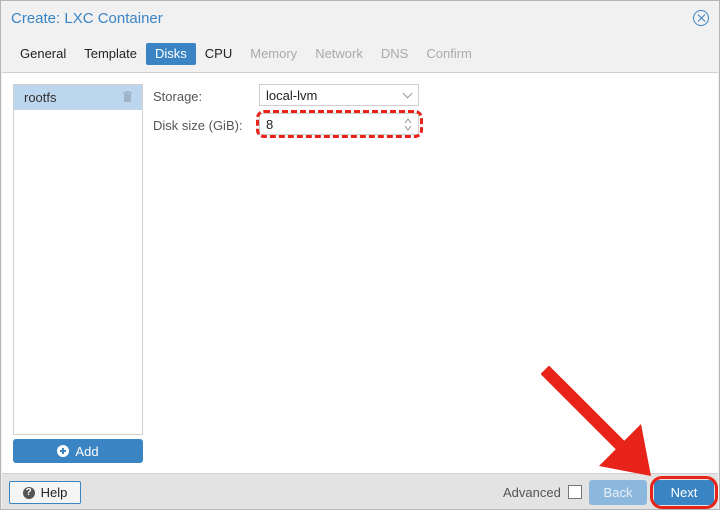 The image size is (720, 510). What do you see at coordinates (575, 492) in the screenshot?
I see `advanced-checkbox` at bounding box center [575, 492].